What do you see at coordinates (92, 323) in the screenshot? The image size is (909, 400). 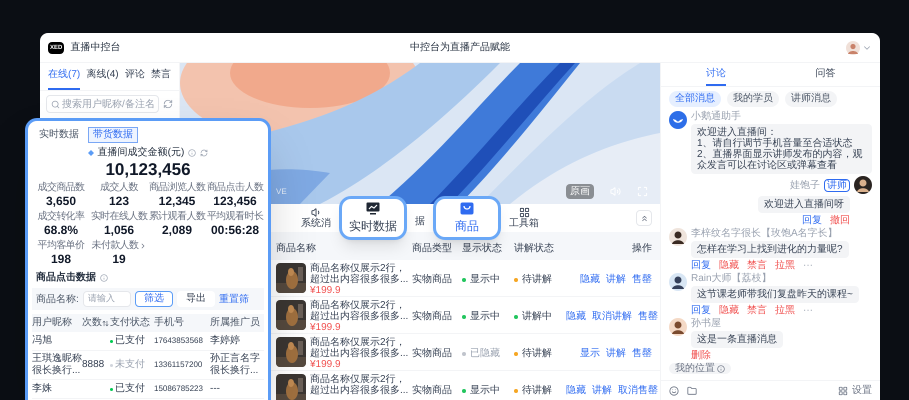 I see `column-header: 次数` at bounding box center [92, 323].